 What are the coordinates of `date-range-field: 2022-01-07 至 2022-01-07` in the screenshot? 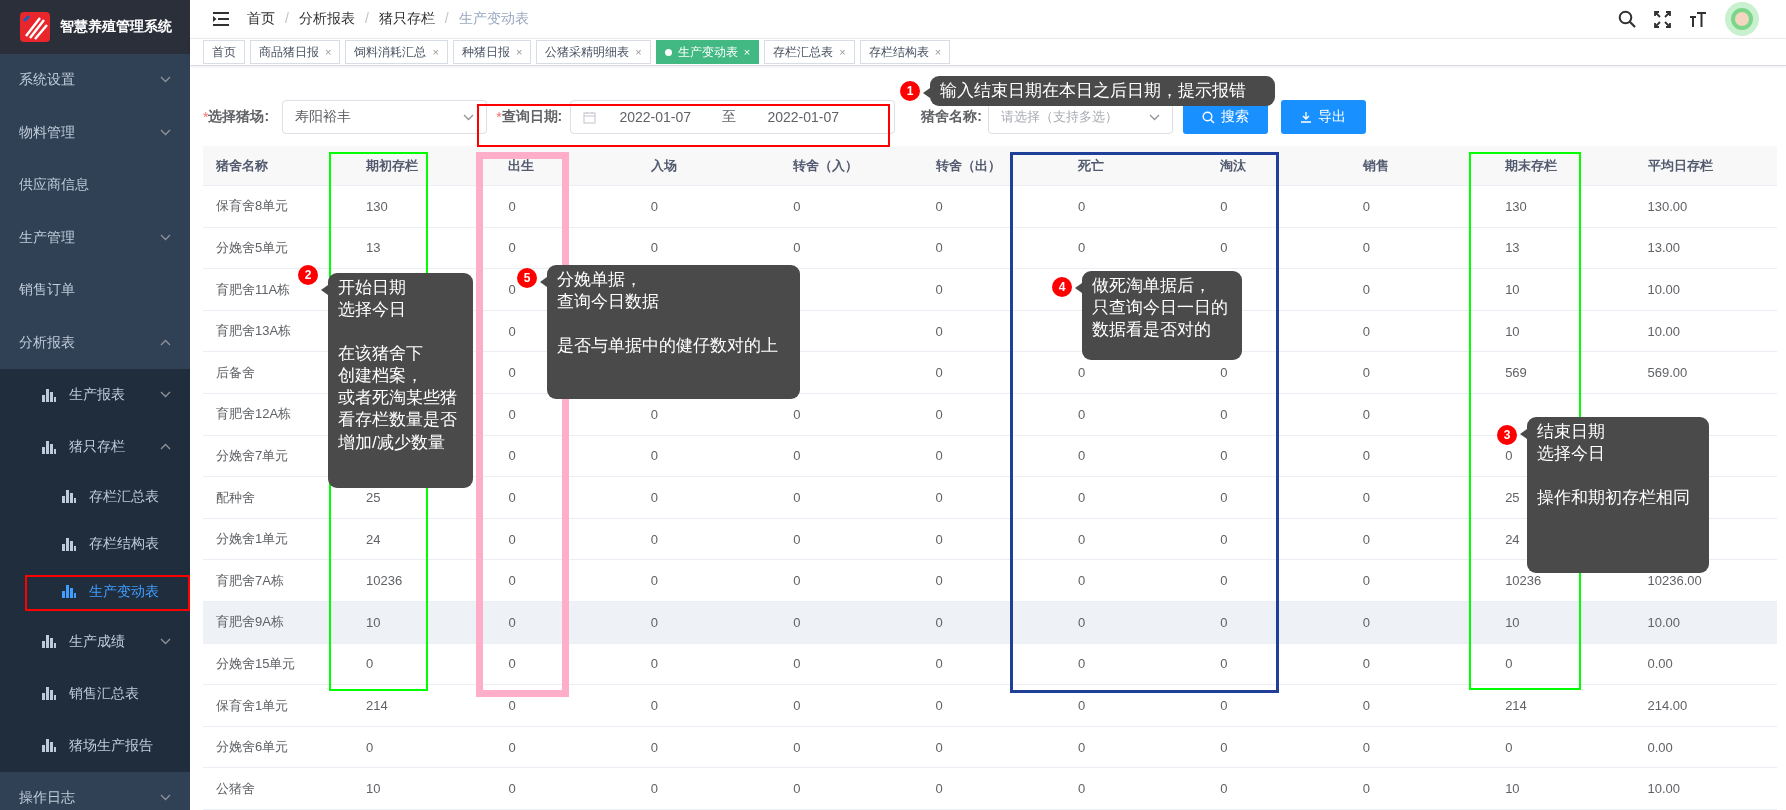 It's located at (733, 117).